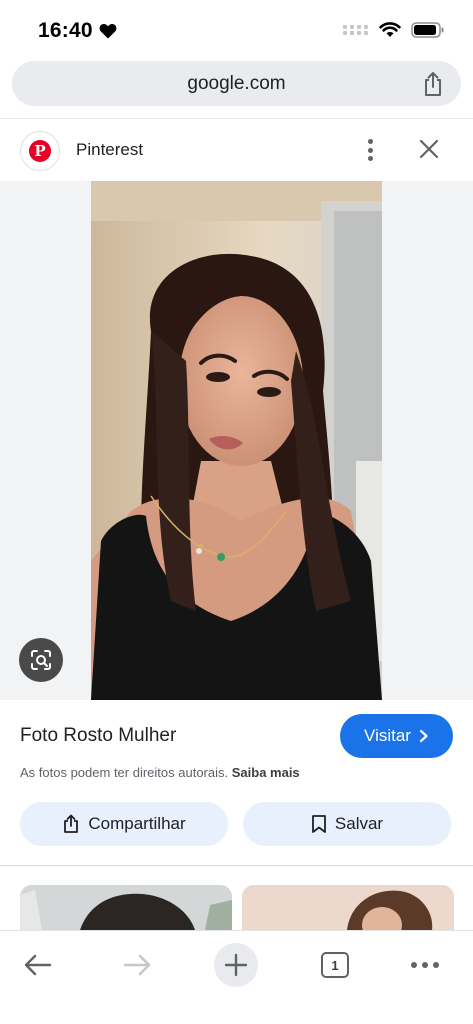 Image resolution: width=473 pixels, height=1024 pixels. Describe the element at coordinates (266, 772) in the screenshot. I see `learn-more-link: Saiba mais` at that location.